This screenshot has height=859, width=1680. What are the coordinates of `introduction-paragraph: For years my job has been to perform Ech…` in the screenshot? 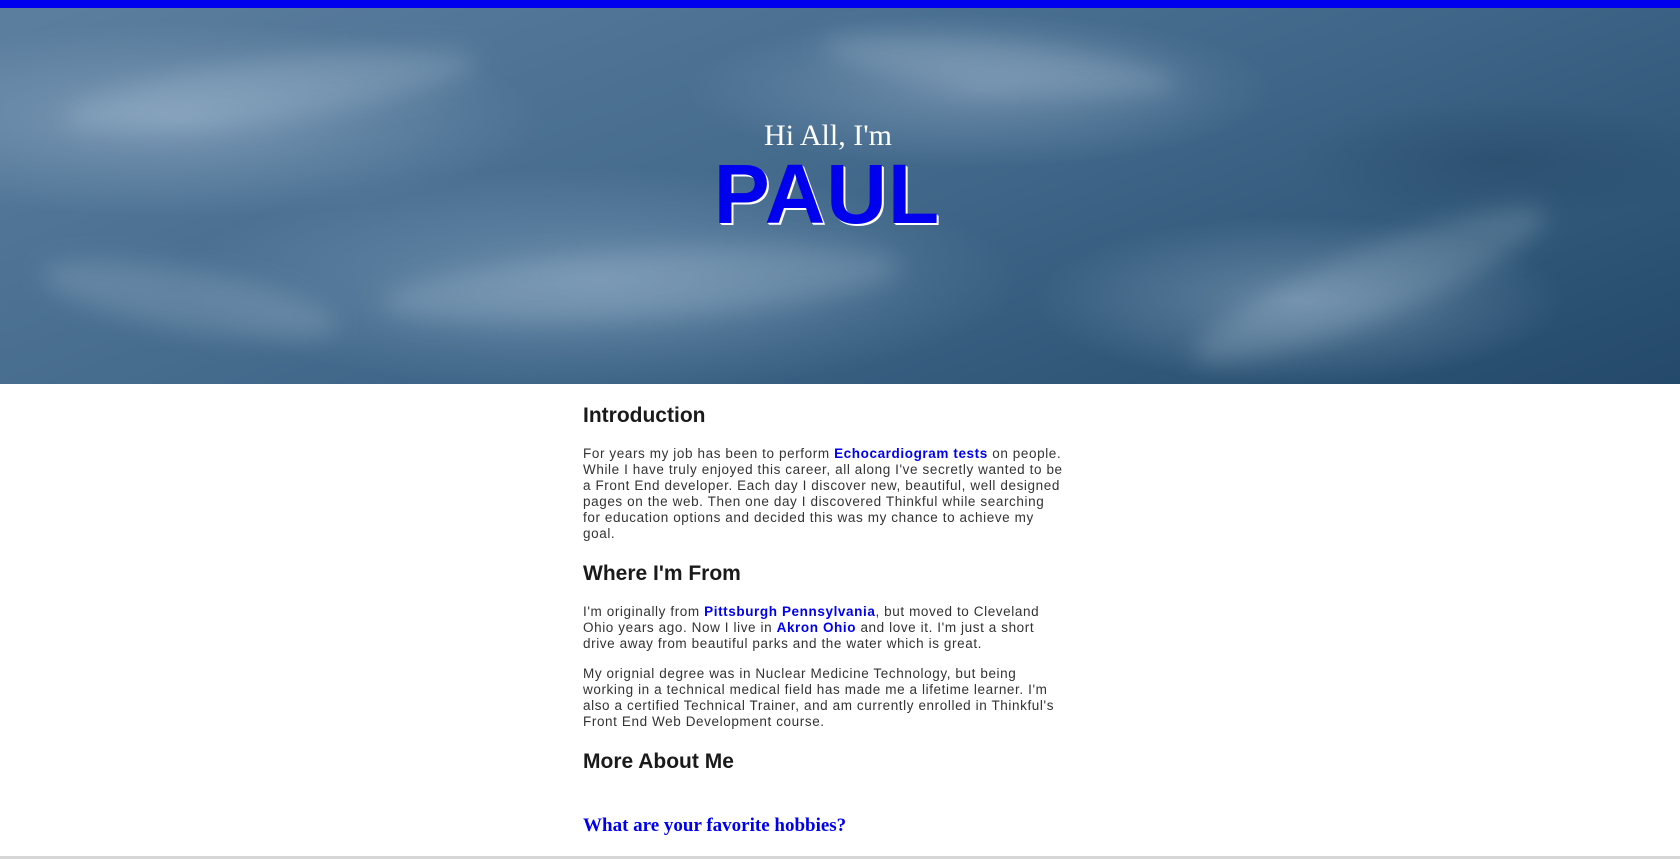 It's located at (823, 494).